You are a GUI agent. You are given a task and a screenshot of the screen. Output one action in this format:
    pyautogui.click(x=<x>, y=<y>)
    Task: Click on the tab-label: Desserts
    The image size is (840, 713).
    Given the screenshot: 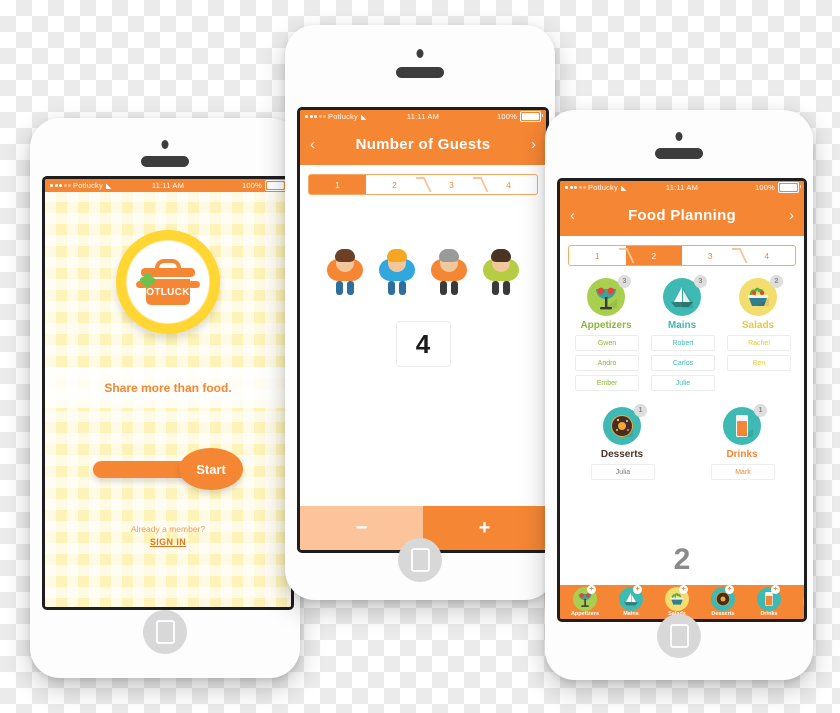 What is the action you would take?
    pyautogui.click(x=723, y=614)
    